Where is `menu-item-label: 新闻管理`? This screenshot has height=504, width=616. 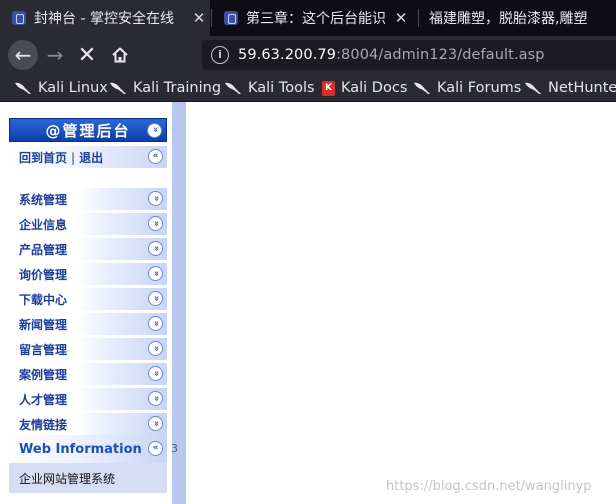
menu-item-label: 新闻管理 is located at coordinates (43, 324).